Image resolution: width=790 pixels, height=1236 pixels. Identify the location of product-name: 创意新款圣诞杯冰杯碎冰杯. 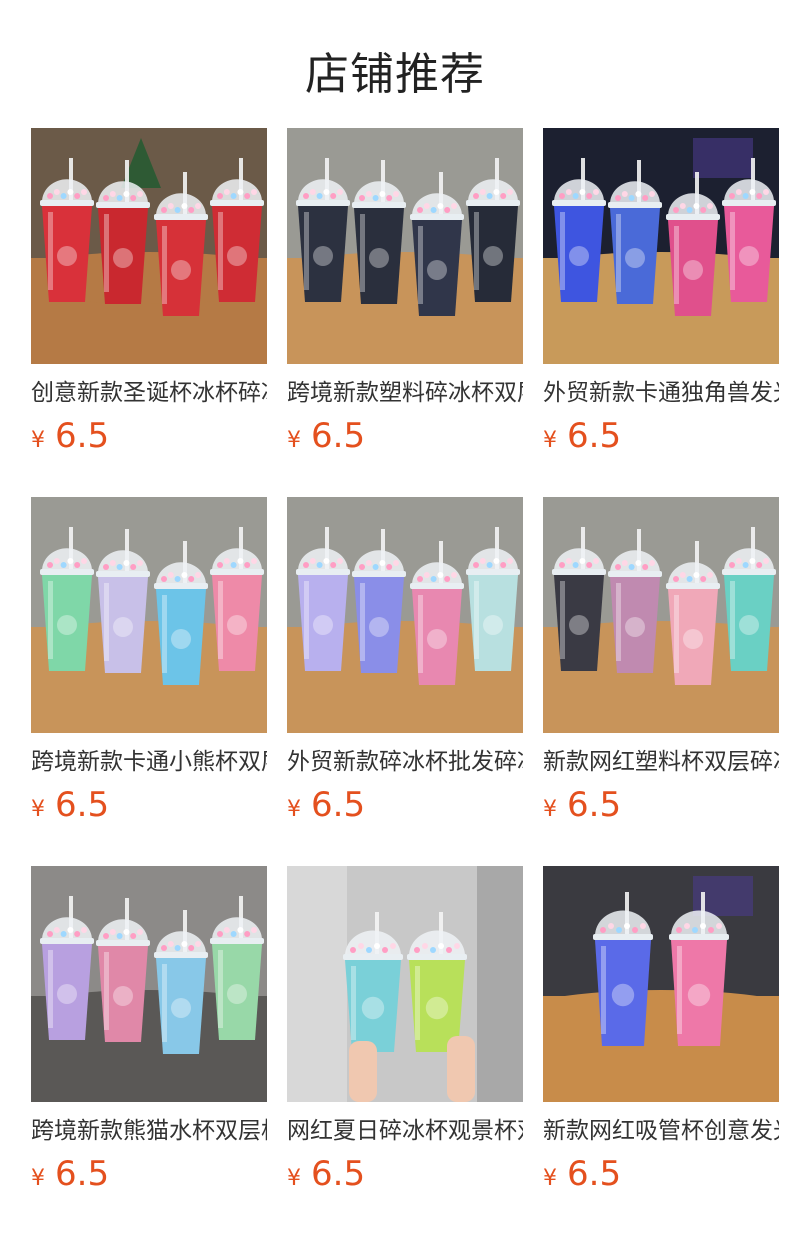
(149, 393).